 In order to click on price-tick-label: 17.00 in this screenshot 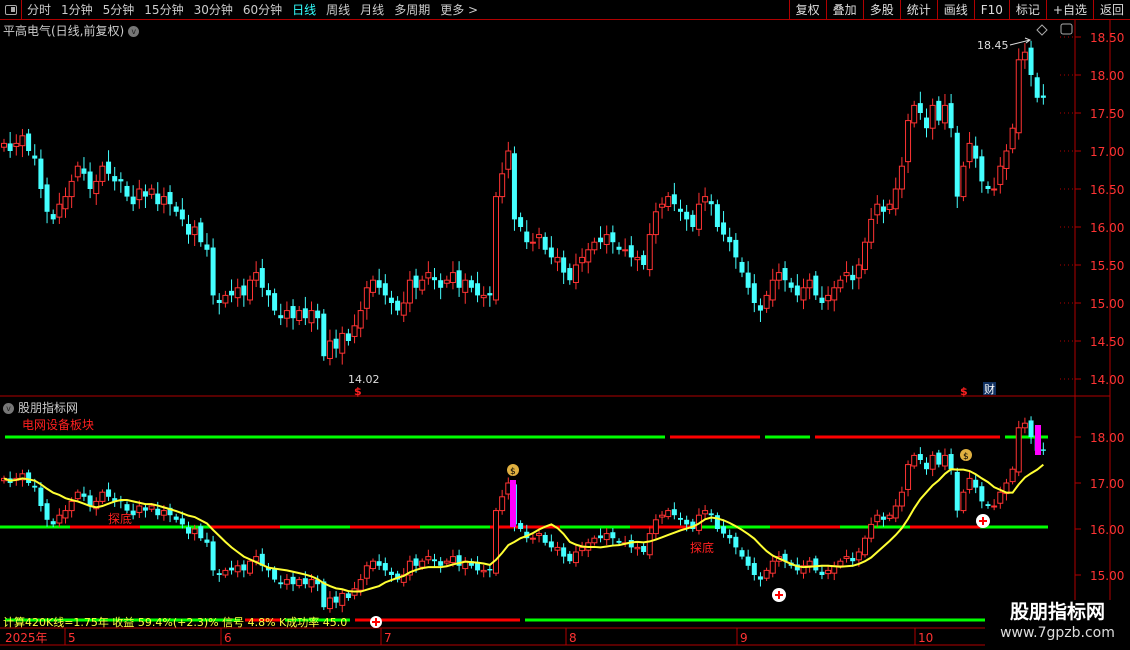, I will do `click(1107, 152)`.